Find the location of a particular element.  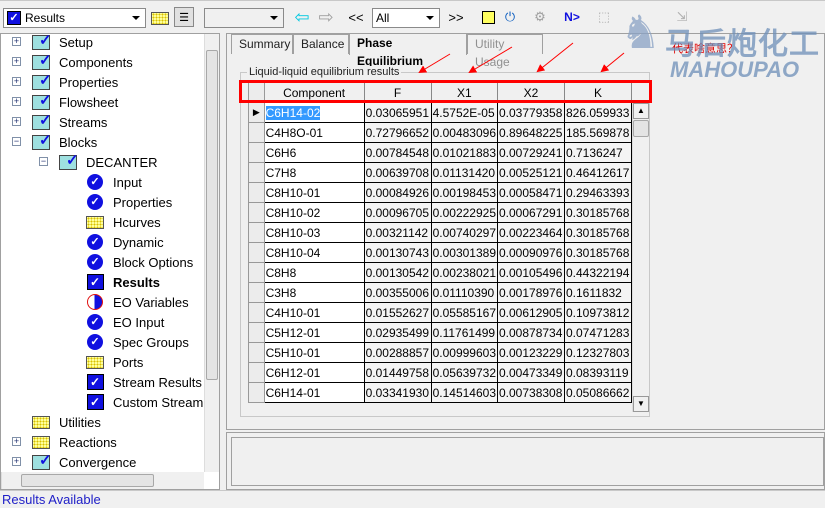

back-button: ⇦ is located at coordinates (302, 17).